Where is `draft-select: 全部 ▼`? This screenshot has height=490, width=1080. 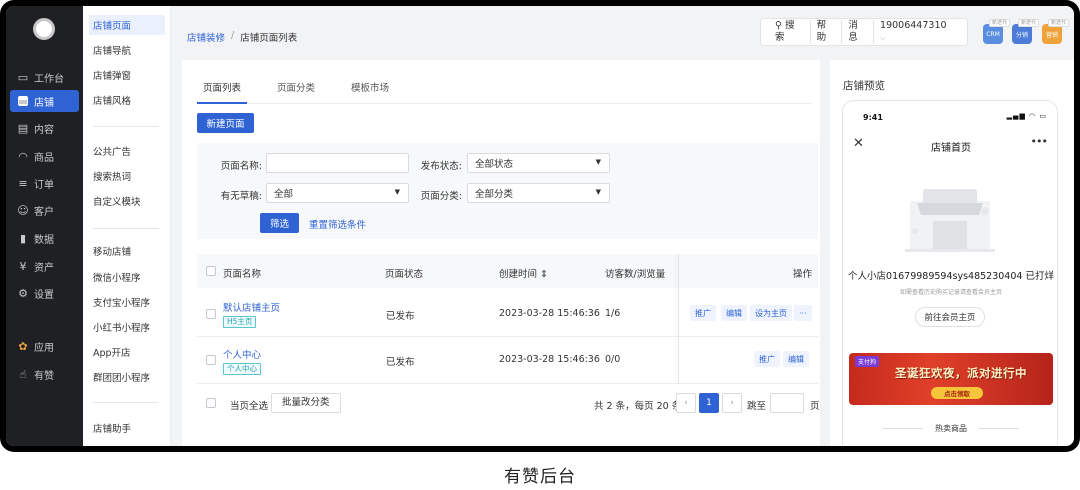 draft-select: 全部 ▼ is located at coordinates (337, 193).